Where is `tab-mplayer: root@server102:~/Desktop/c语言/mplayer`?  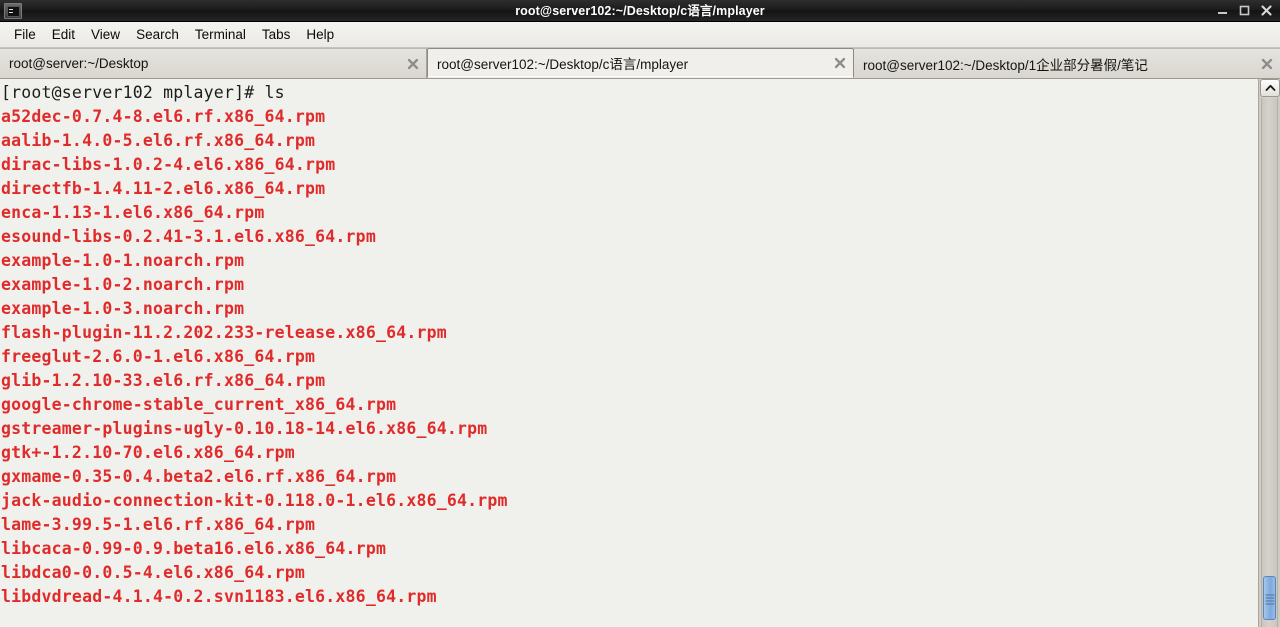
tab-mplayer: root@server102:~/Desktop/c语言/mplayer is located at coordinates (640, 63).